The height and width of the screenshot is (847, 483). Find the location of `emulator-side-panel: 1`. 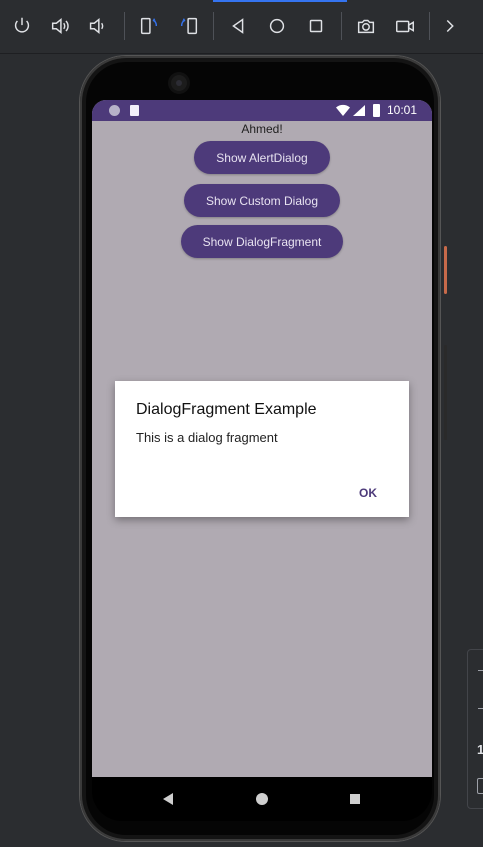

emulator-side-panel: 1 is located at coordinates (475, 729).